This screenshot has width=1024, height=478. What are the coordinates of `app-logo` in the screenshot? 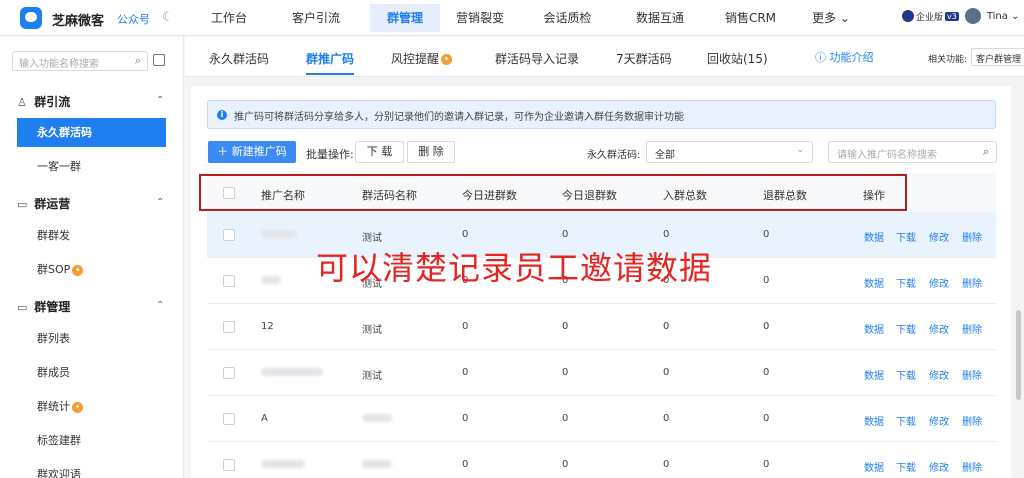 It's located at (31, 18).